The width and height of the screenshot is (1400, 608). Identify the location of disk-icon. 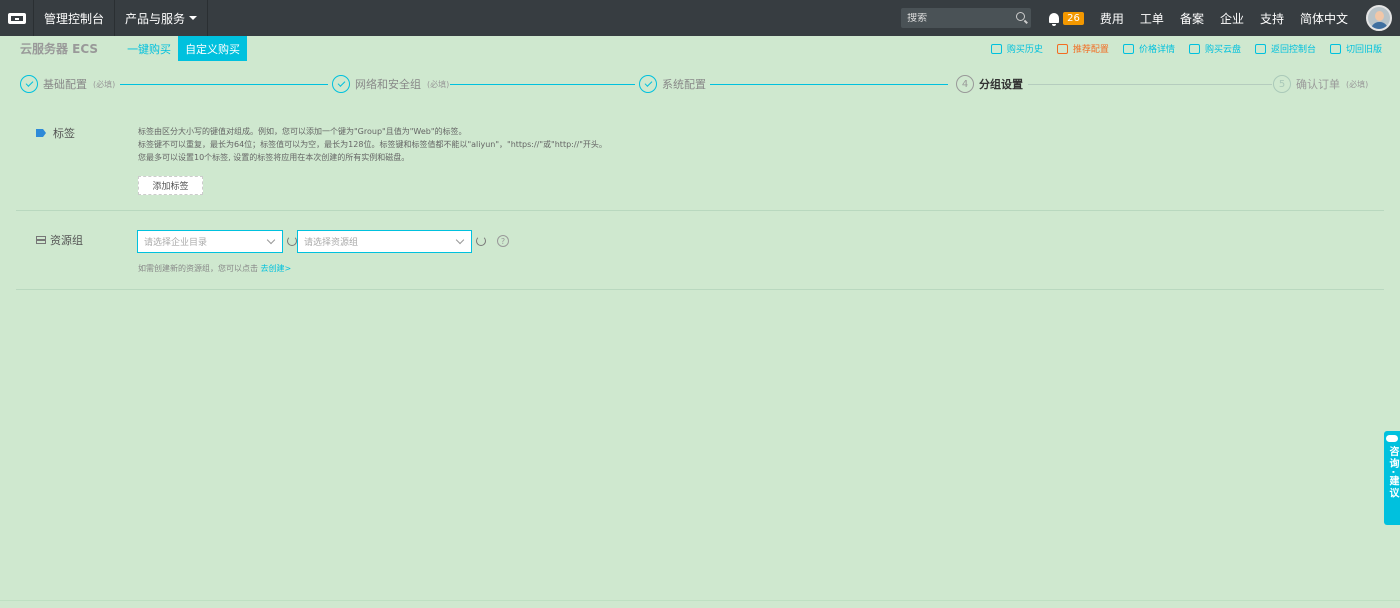
(1194, 48).